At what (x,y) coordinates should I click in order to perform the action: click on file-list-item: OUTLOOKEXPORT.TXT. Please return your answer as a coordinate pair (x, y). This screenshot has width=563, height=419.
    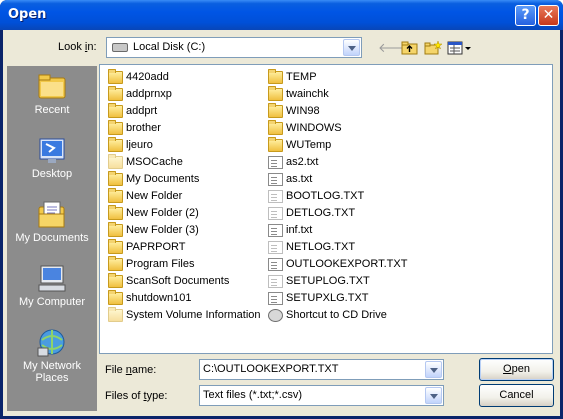
    Looking at the image, I should click on (336, 264).